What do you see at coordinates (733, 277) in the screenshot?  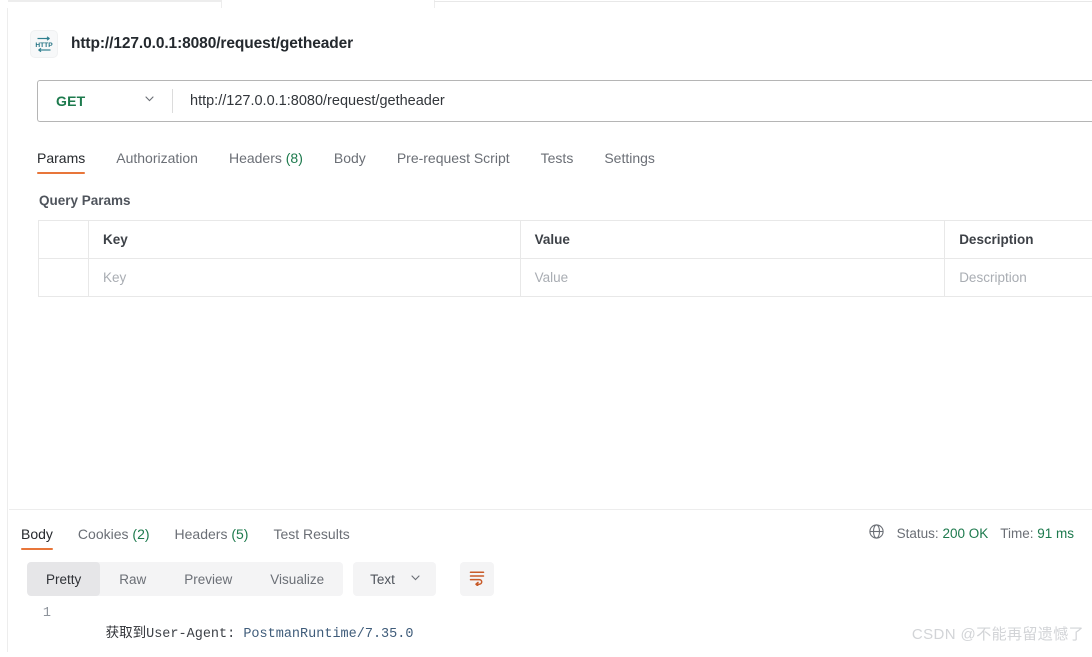 I see `param-value-input: Value` at bounding box center [733, 277].